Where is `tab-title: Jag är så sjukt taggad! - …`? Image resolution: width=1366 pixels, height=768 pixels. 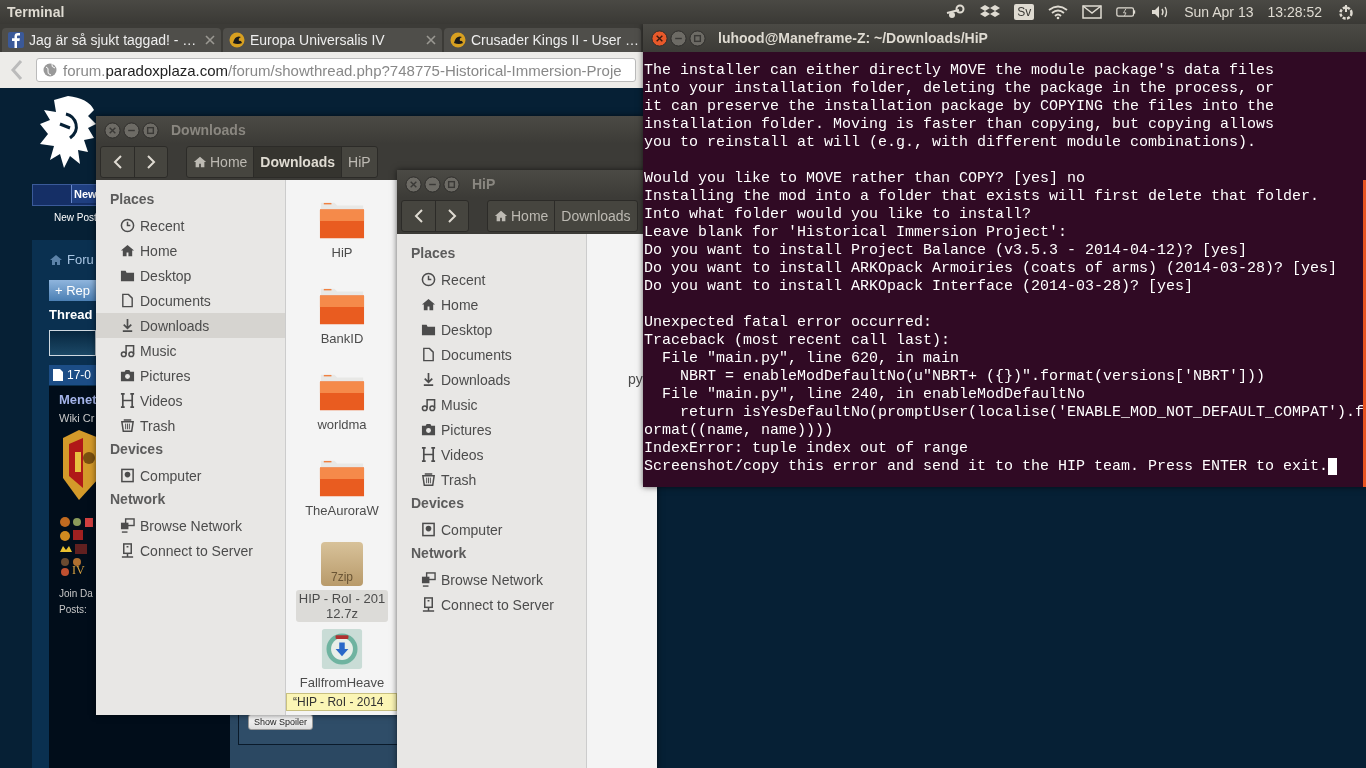
tab-title: Jag är så sjukt taggad! - … is located at coordinates (113, 40).